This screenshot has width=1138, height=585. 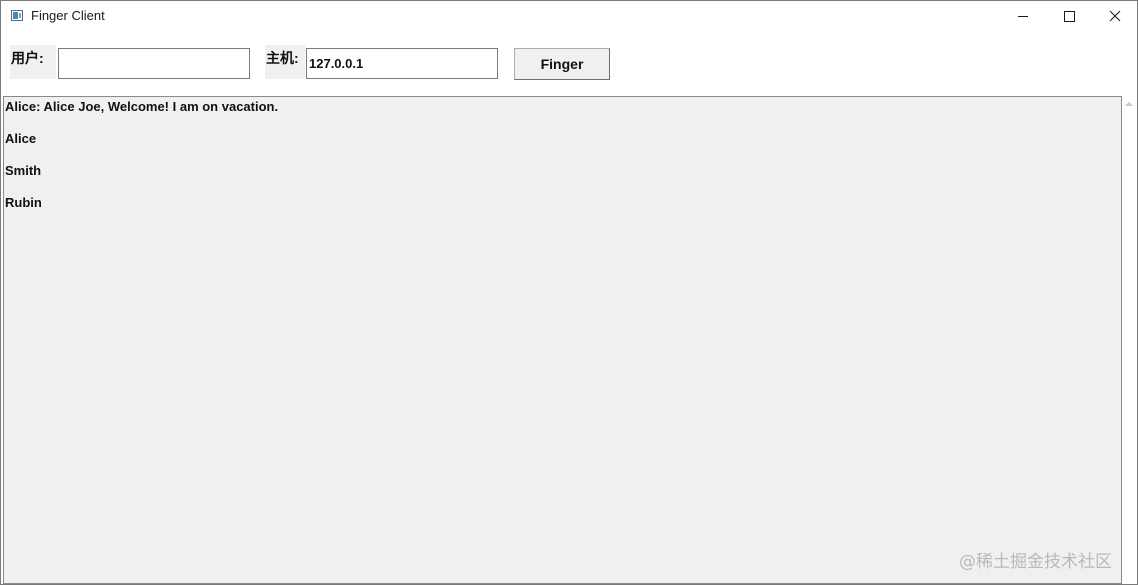 I want to click on close-button, so click(x=1114, y=16).